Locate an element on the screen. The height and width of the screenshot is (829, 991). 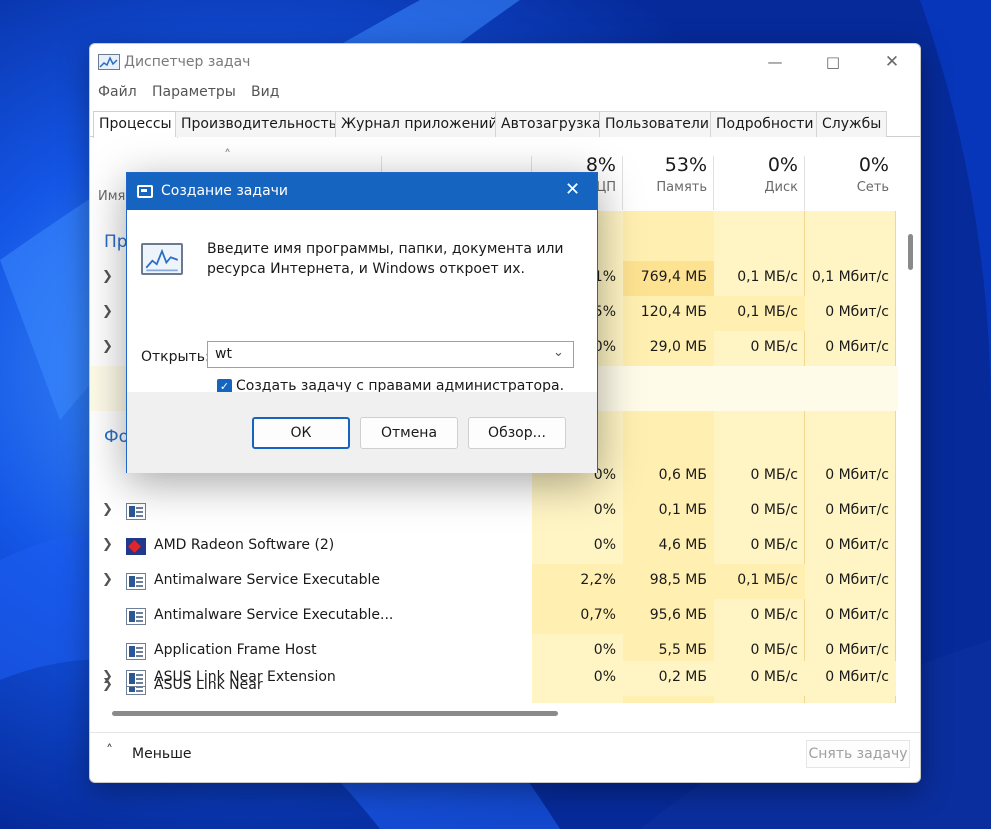
open-input-value: wt is located at coordinates (223, 354).